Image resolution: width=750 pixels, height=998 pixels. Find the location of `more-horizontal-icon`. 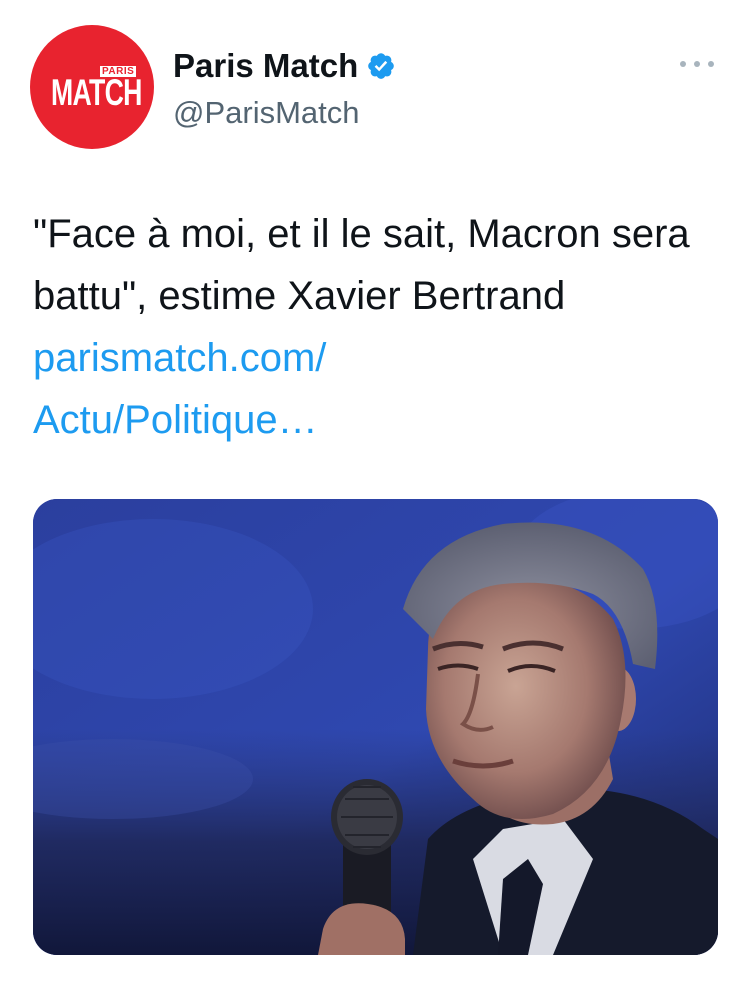

more-horizontal-icon is located at coordinates (697, 64).